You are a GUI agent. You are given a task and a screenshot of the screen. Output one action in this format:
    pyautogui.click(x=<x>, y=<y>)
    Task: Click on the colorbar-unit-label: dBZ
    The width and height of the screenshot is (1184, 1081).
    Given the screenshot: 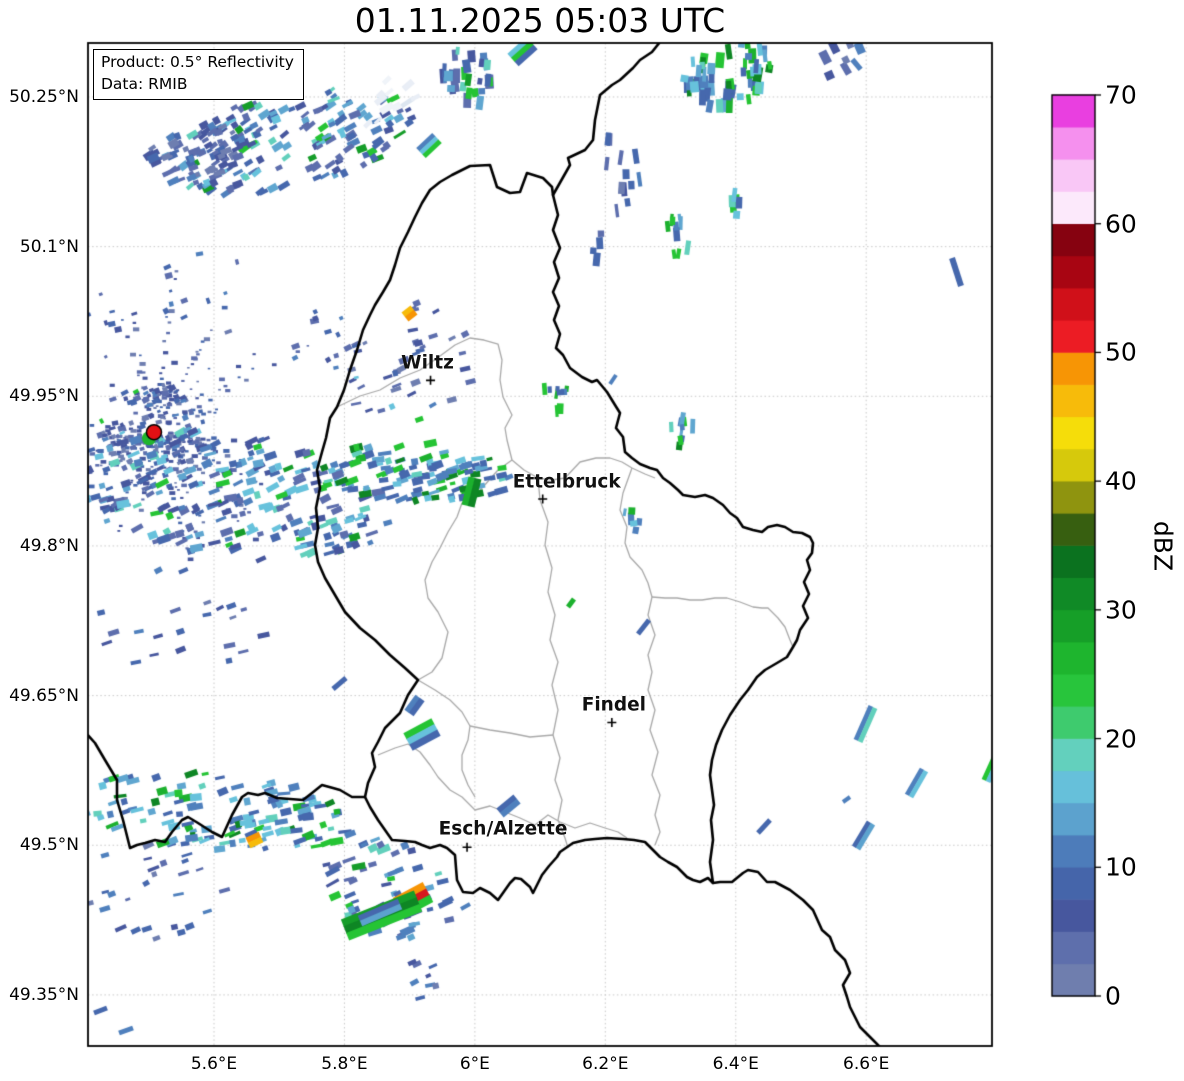 What is the action you would take?
    pyautogui.click(x=1163, y=545)
    